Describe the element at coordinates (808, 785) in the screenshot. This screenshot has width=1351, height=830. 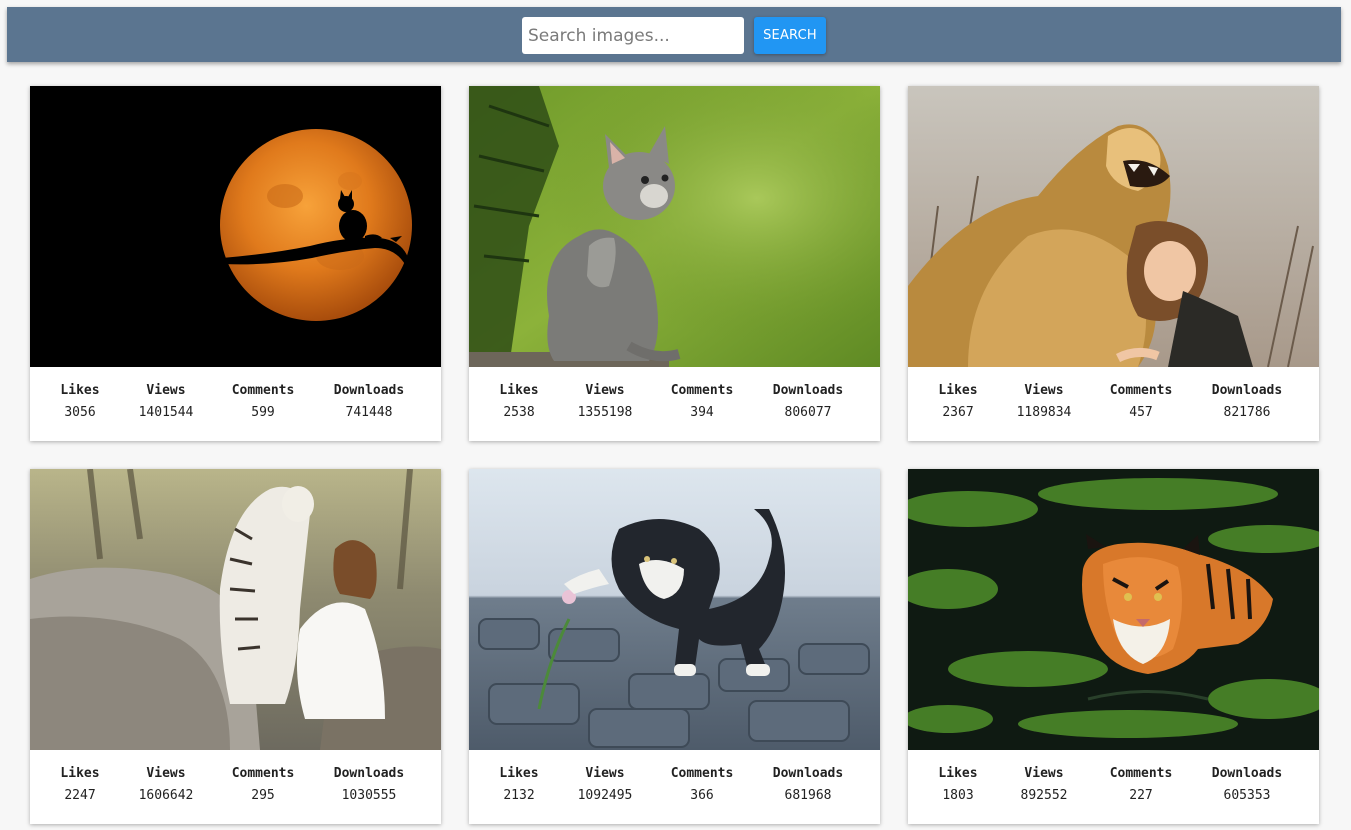
I see `downloads-stat: Downloads 681968` at that location.